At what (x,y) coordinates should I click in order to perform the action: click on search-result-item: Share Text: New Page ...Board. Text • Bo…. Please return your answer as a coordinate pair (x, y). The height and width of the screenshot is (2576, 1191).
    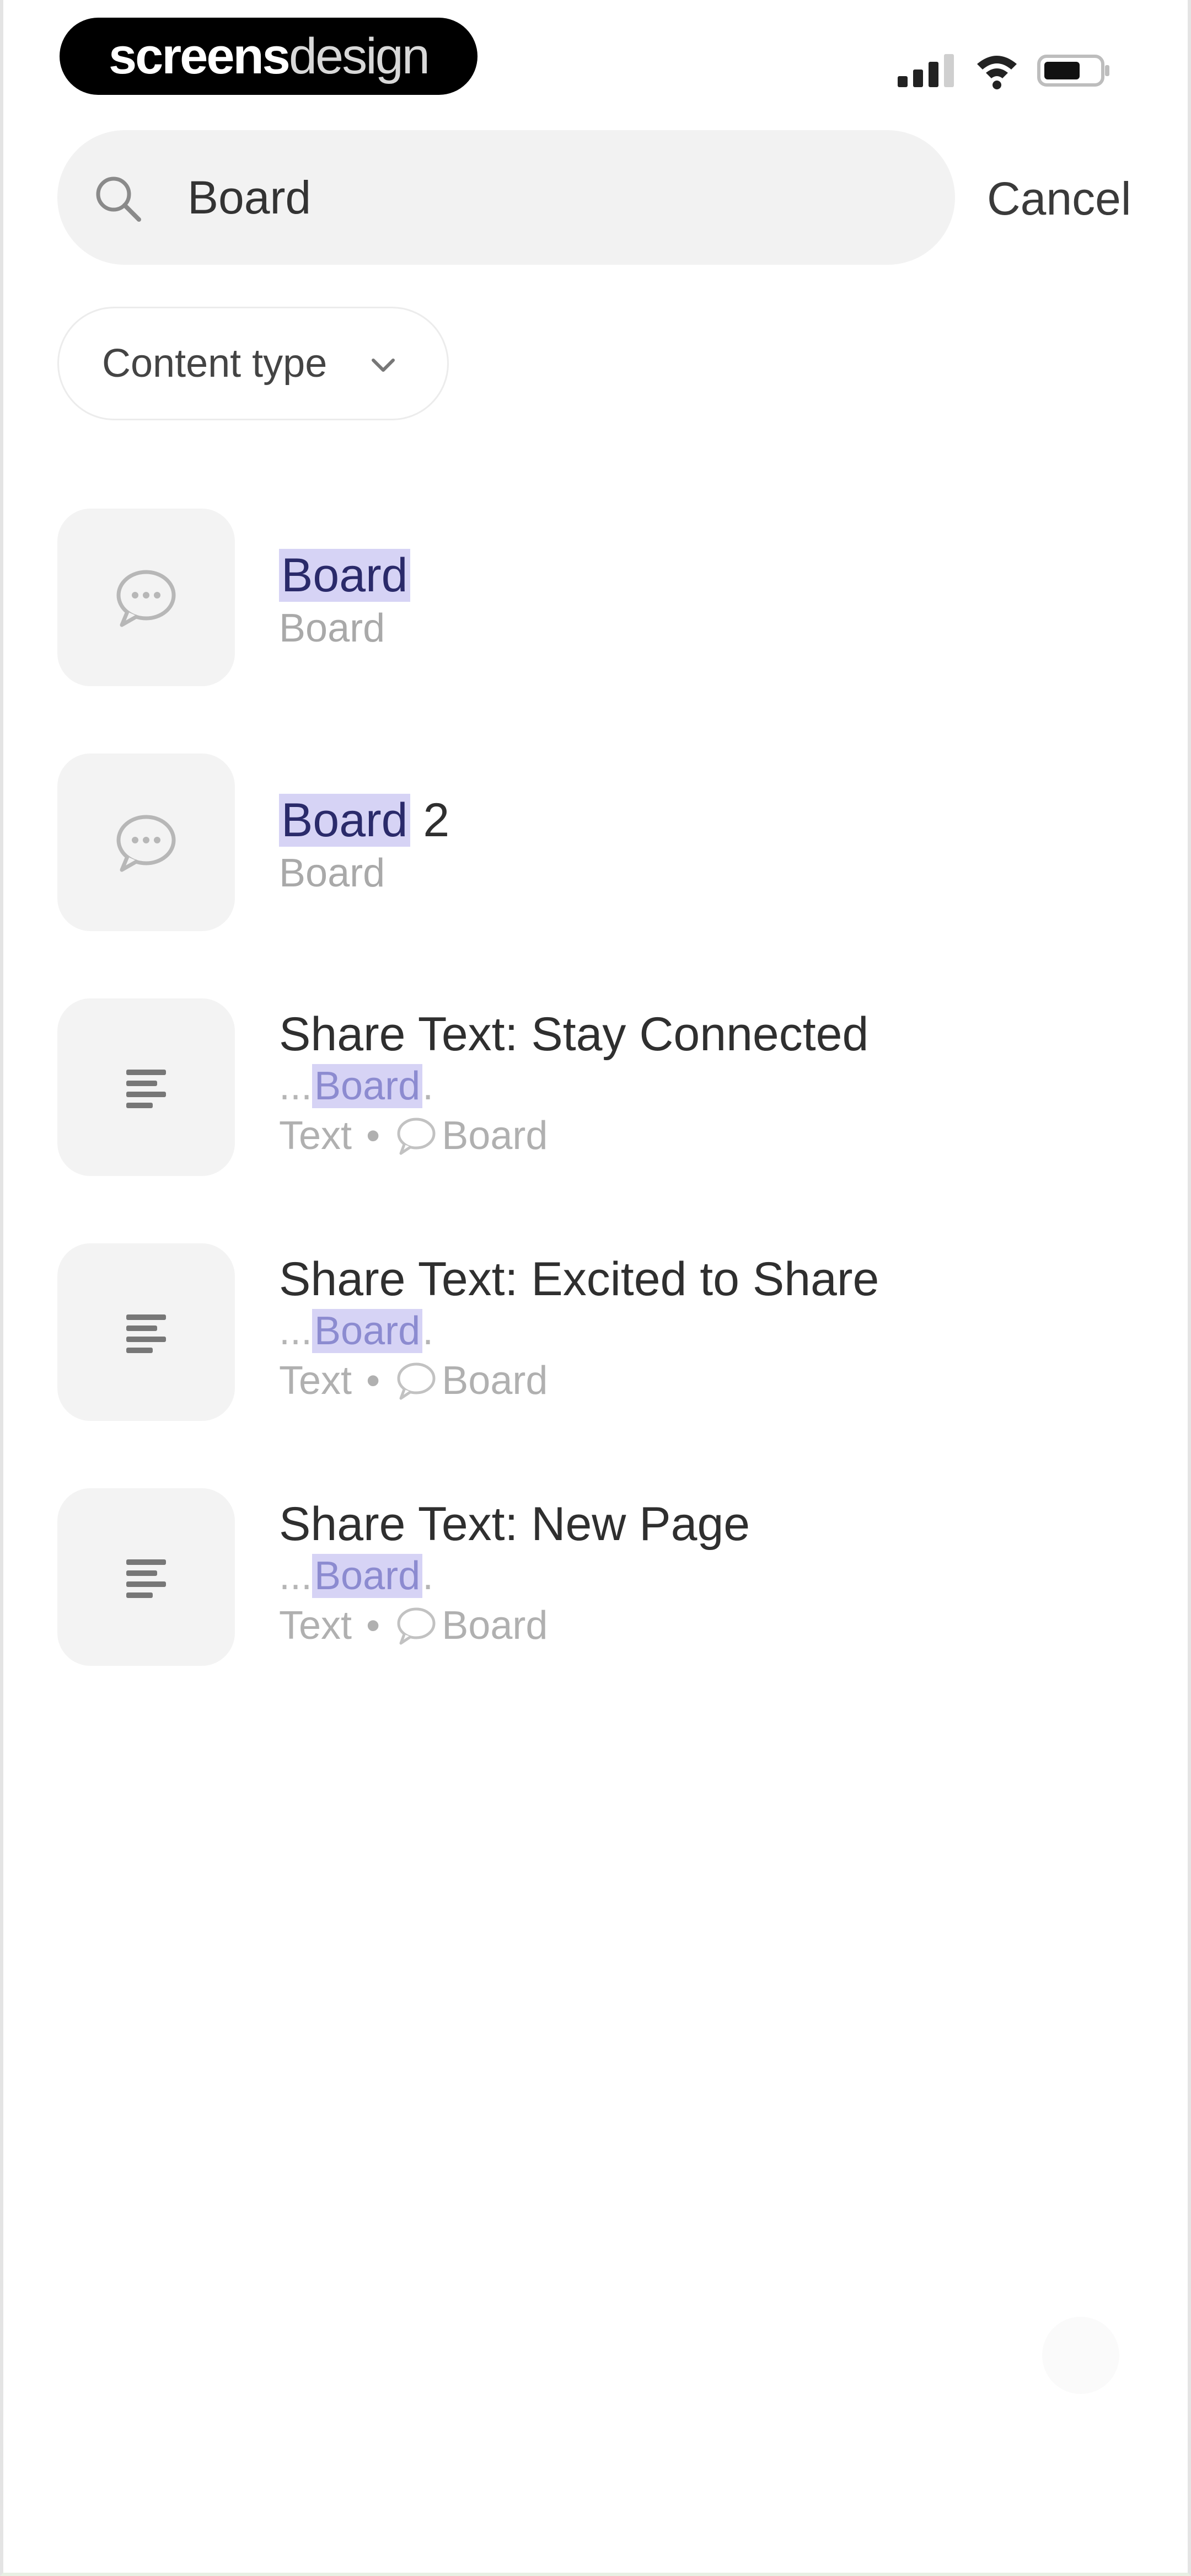
    Looking at the image, I should click on (603, 1579).